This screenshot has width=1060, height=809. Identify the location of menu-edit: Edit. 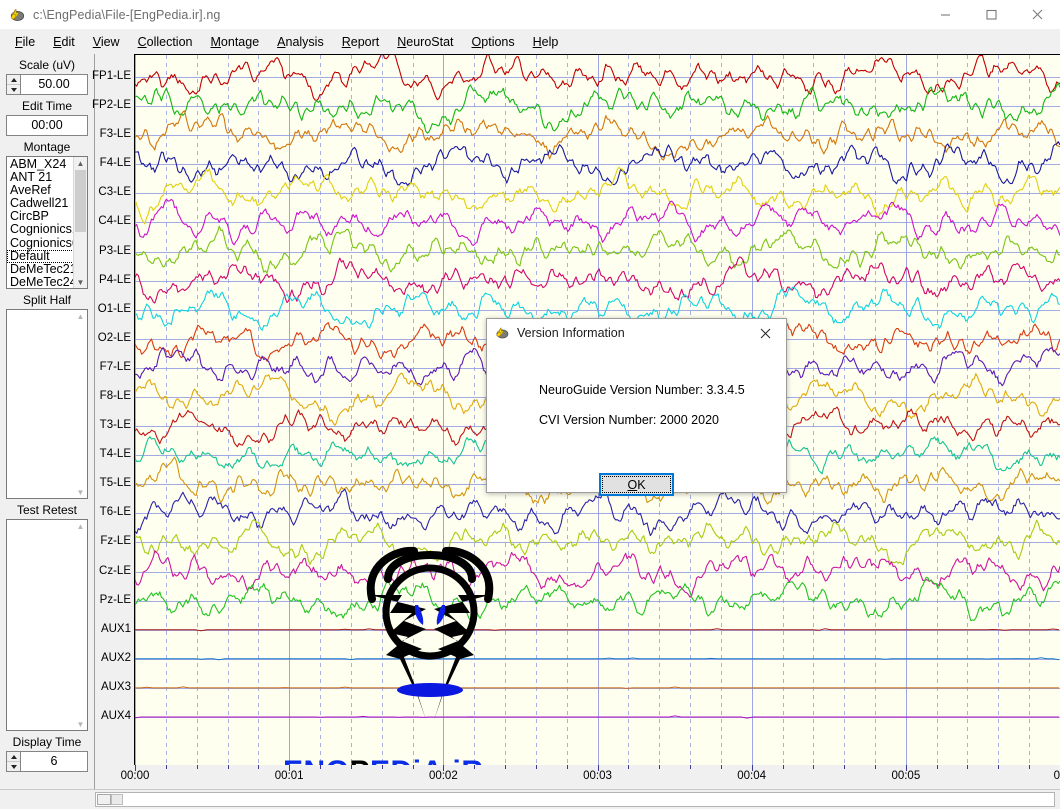
(64, 42).